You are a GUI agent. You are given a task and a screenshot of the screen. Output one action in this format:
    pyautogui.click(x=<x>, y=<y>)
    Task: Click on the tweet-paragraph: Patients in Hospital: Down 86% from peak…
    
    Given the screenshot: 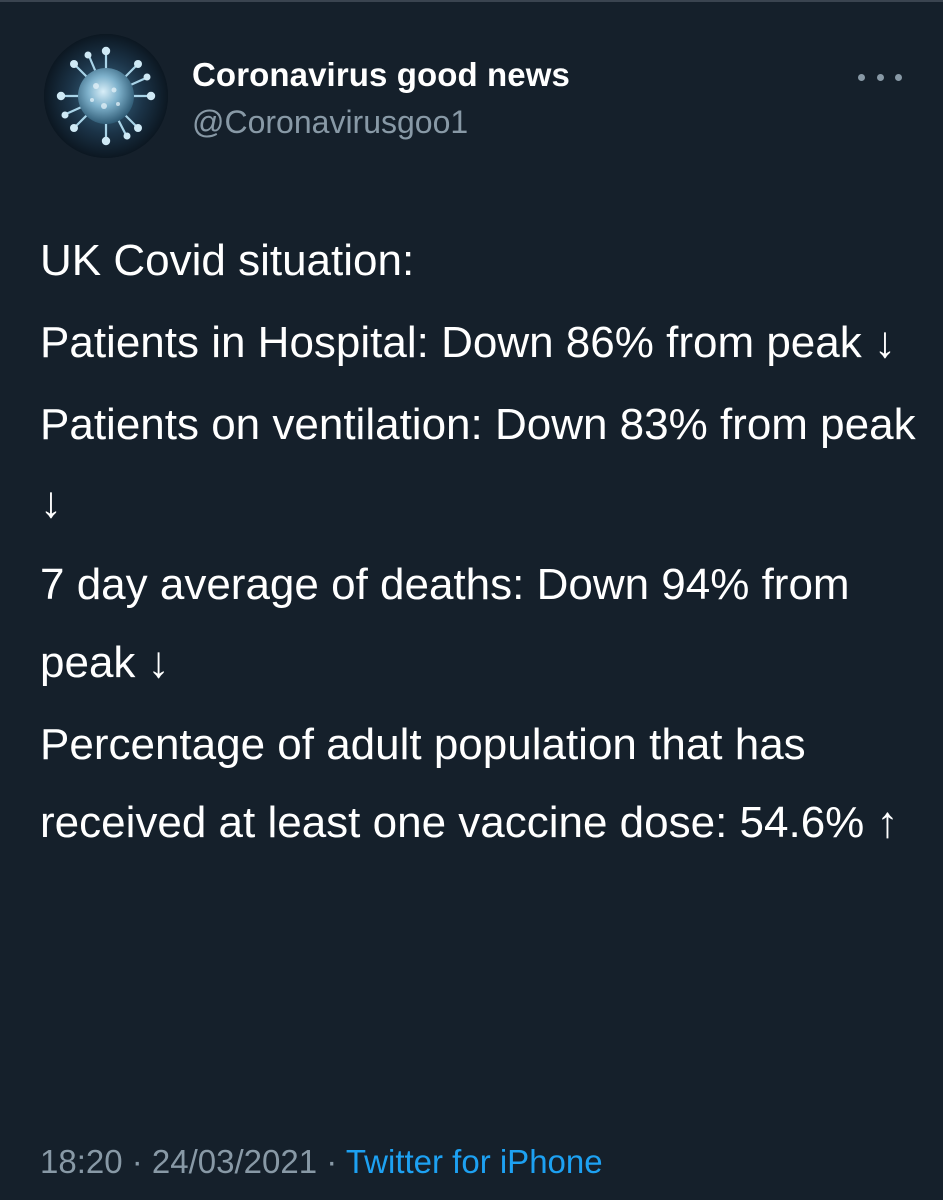 What is the action you would take?
    pyautogui.click(x=468, y=342)
    